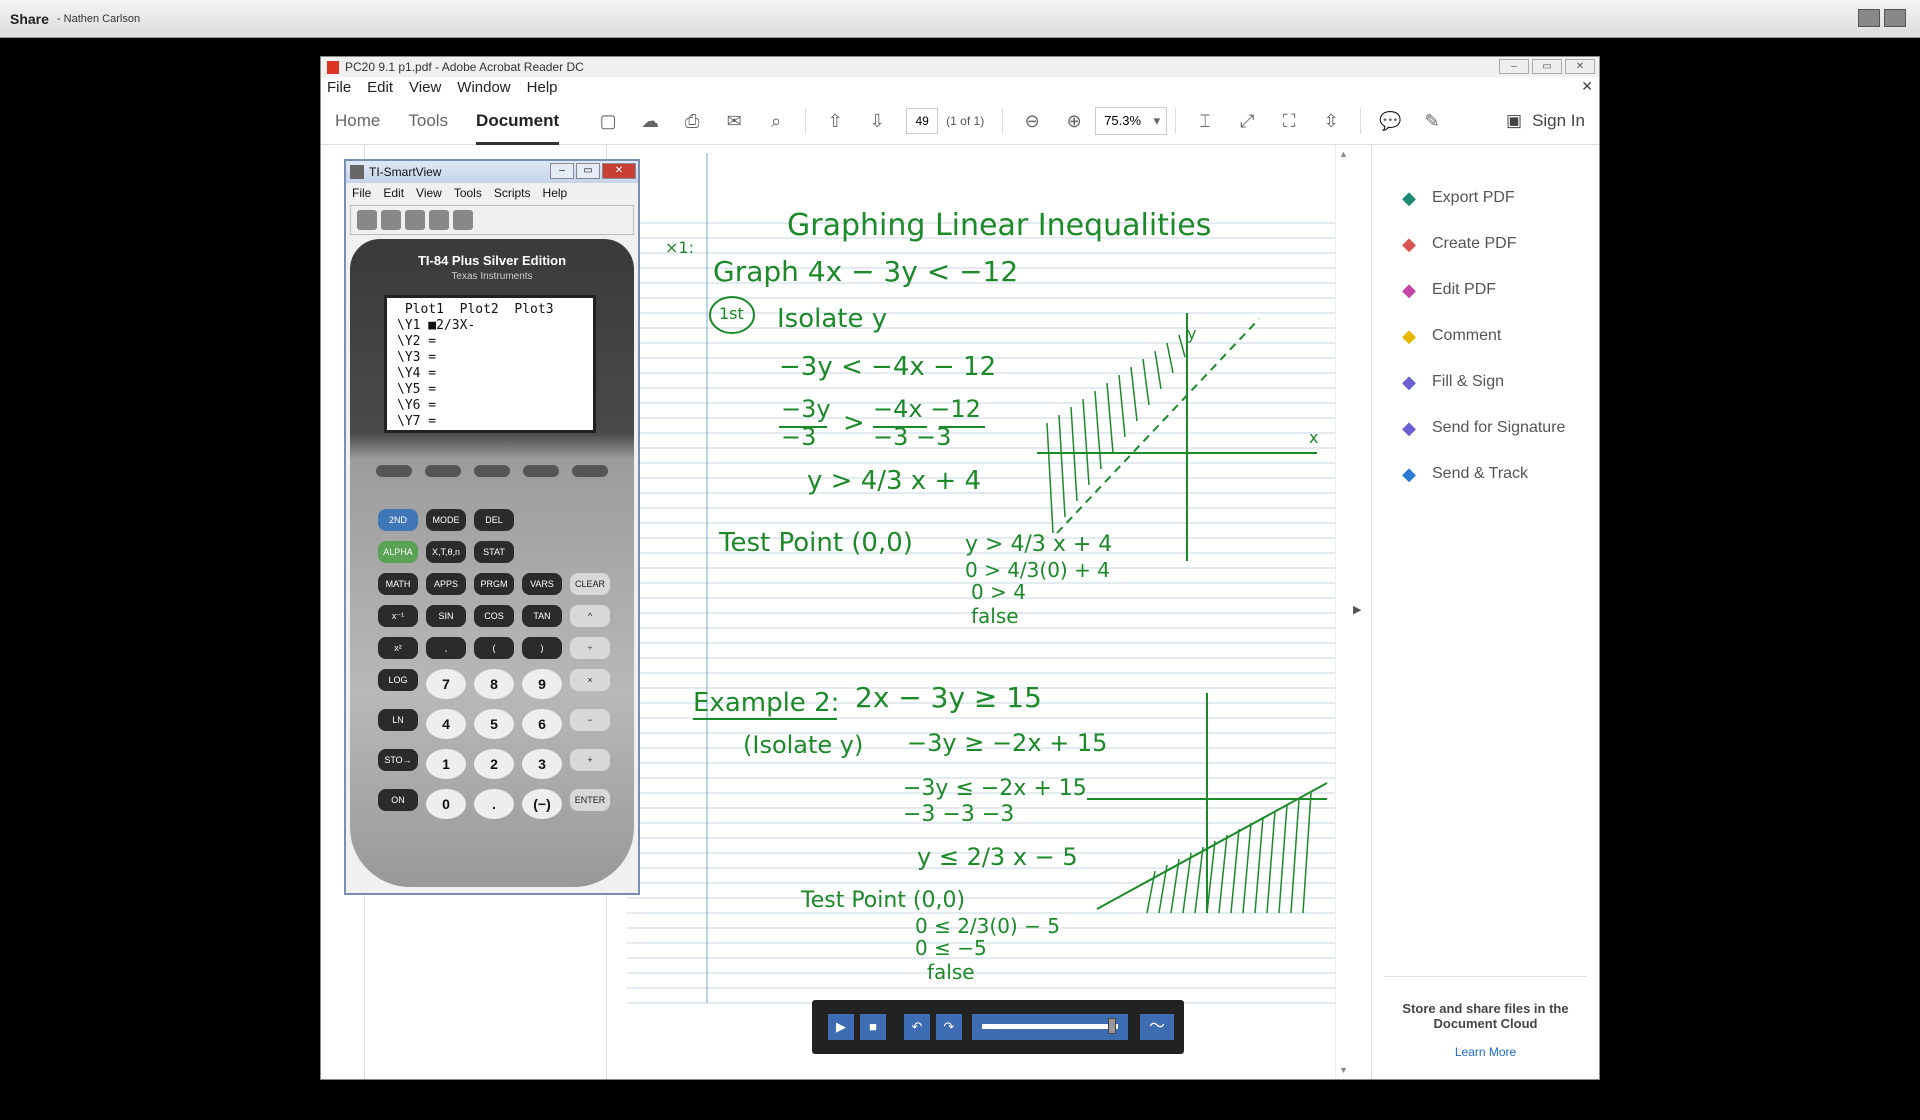  I want to click on key-: +, so click(590, 760).